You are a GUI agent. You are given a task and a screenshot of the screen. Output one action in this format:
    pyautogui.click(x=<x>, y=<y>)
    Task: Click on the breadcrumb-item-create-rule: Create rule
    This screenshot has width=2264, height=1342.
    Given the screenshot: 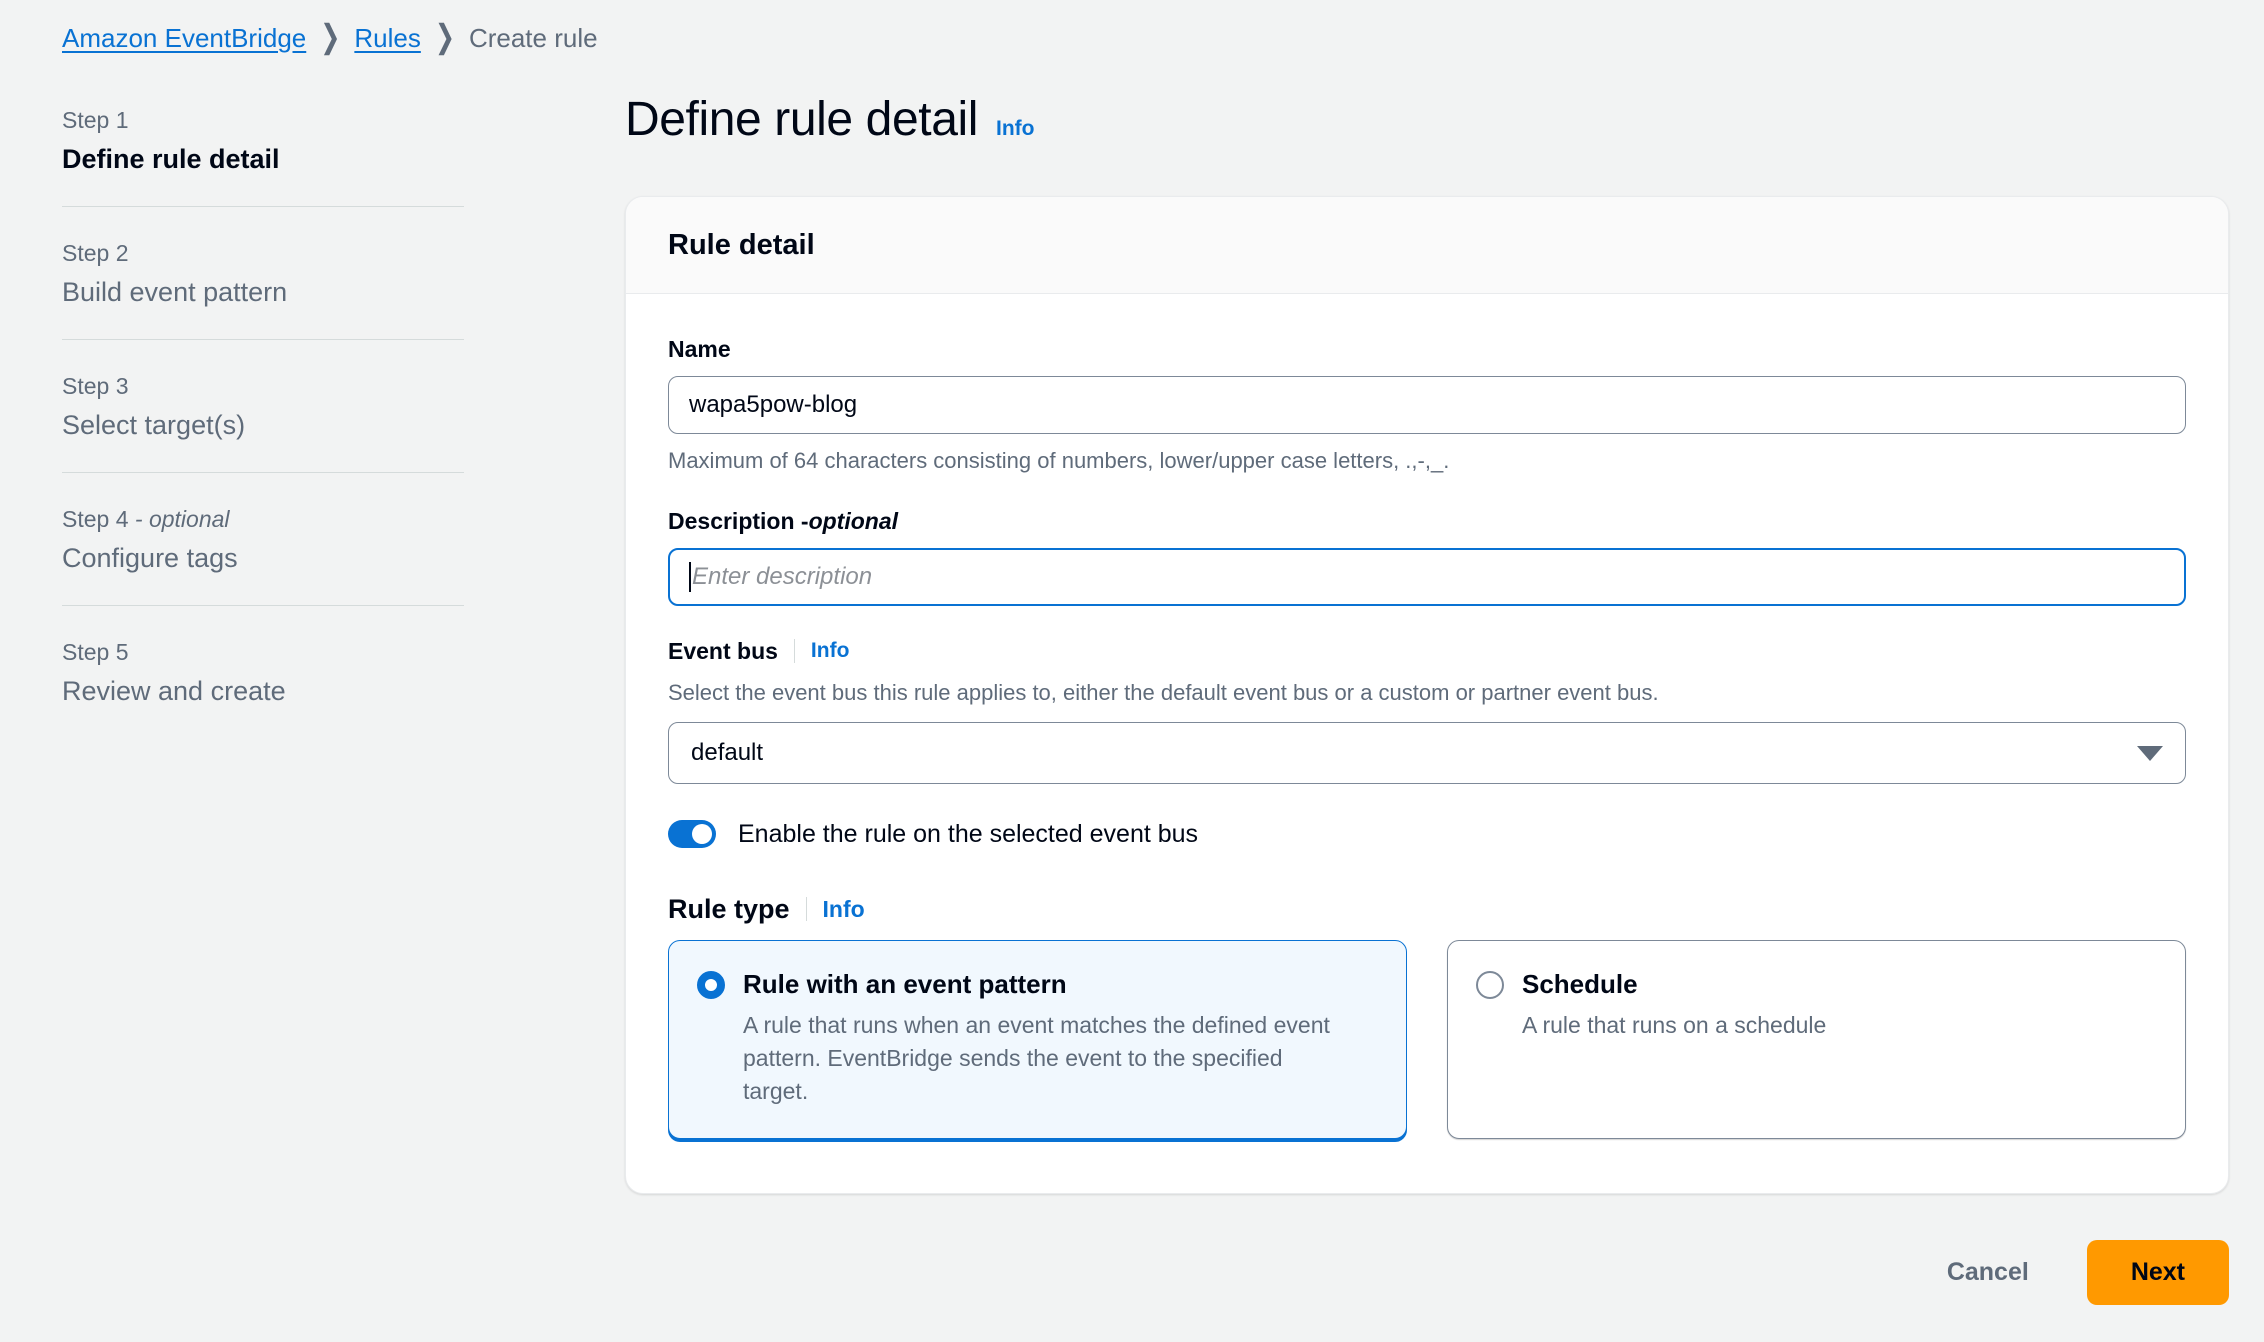 What is the action you would take?
    pyautogui.click(x=533, y=38)
    